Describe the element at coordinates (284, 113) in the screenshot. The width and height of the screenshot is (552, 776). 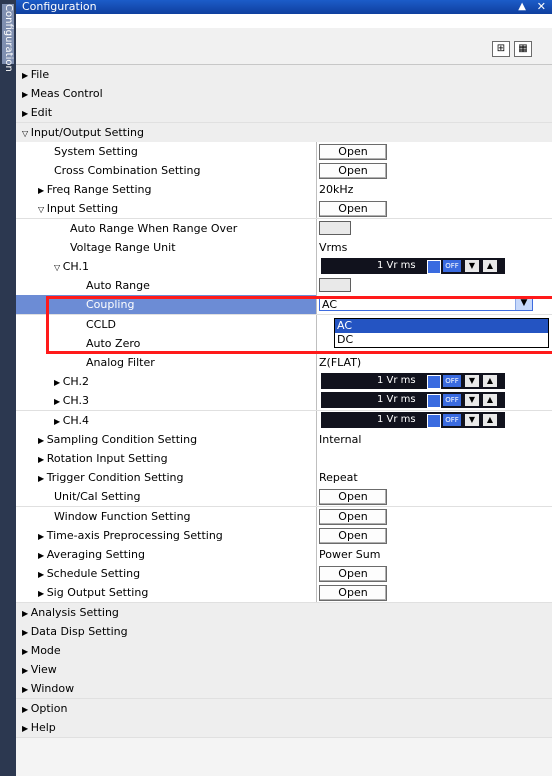
I see `tree-row: ▶ Edit` at that location.